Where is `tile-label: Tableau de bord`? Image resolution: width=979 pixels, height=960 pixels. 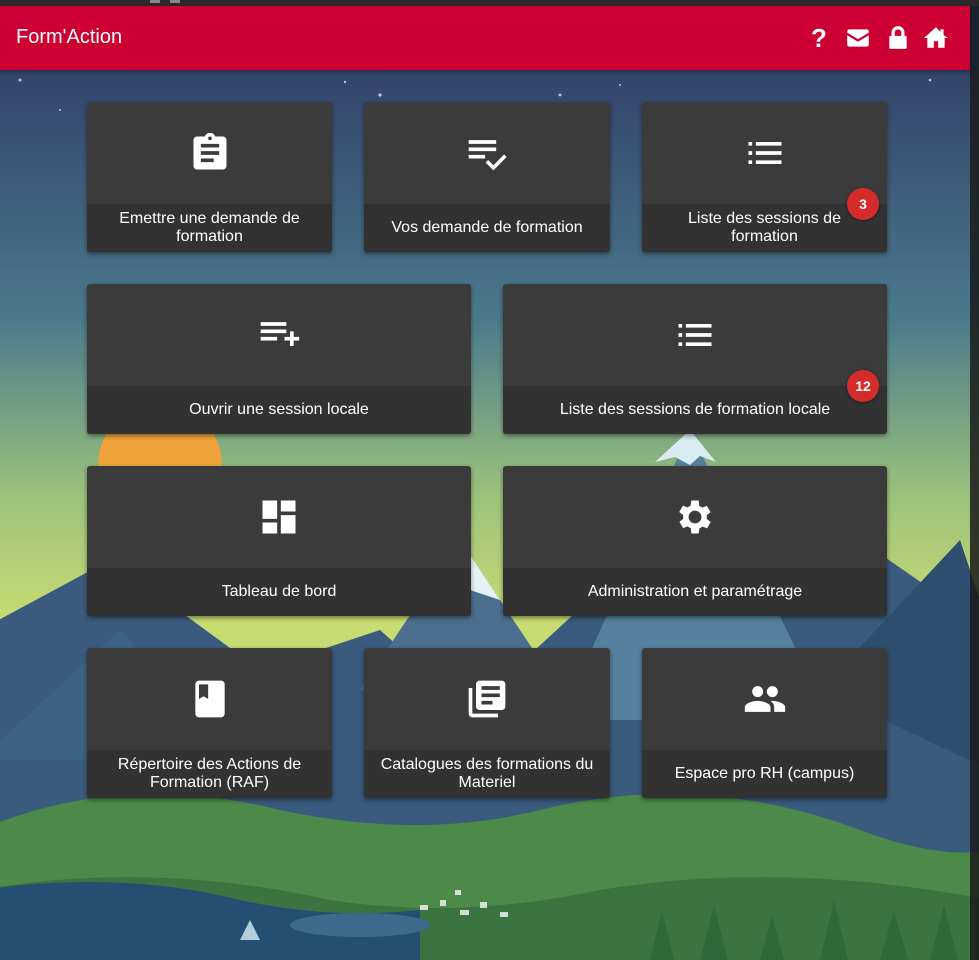
tile-label: Tableau de bord is located at coordinates (279, 592).